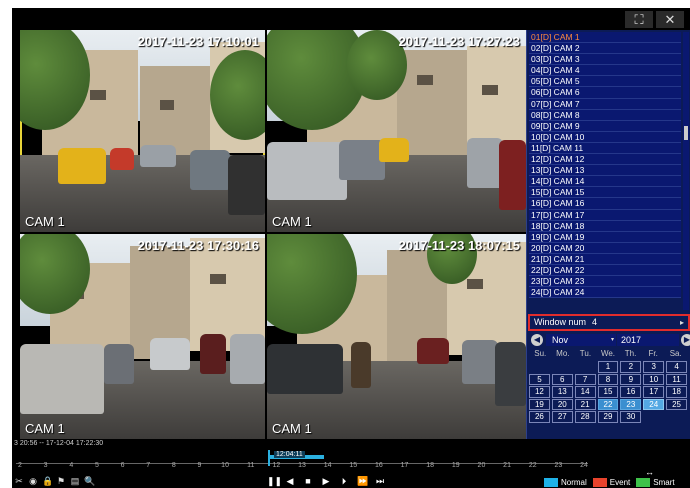  What do you see at coordinates (605, 204) in the screenshot?
I see `camera-list-item: 16[D] CAM 16` at bounding box center [605, 204].